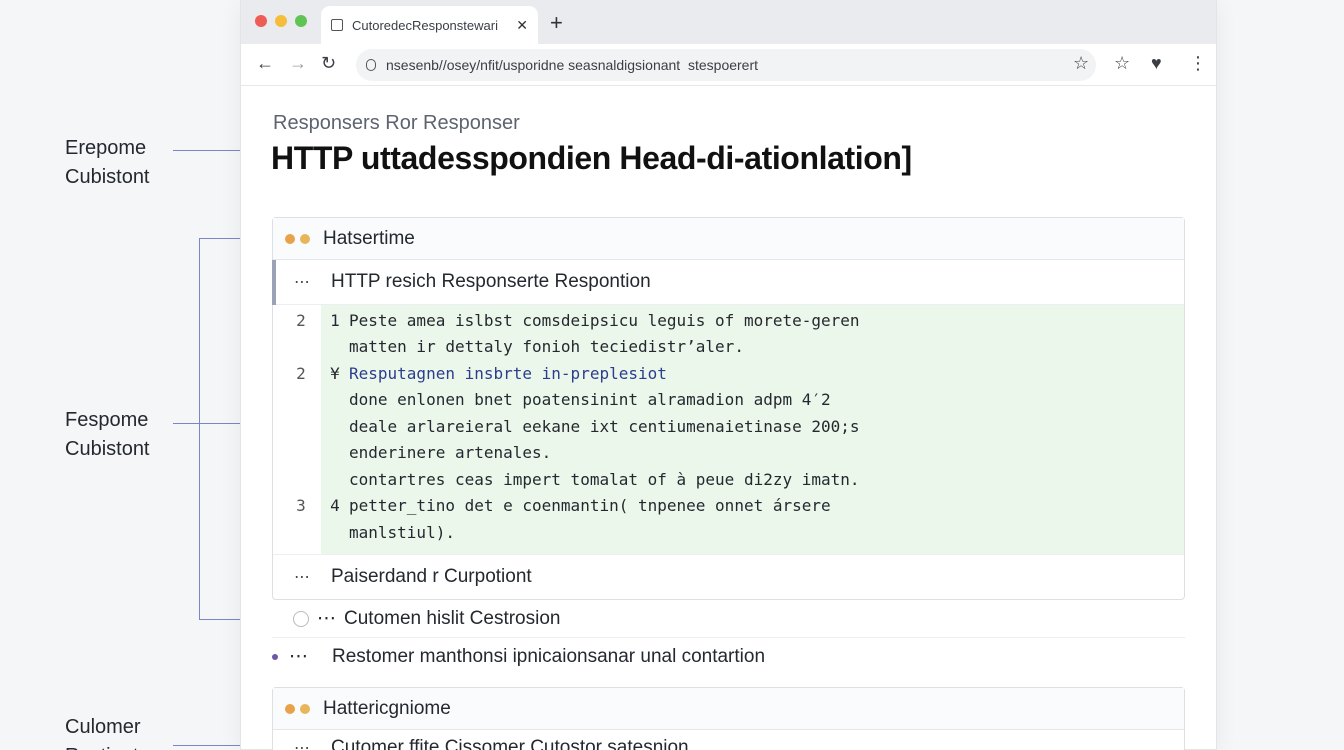  What do you see at coordinates (728, 239) in the screenshot?
I see `panel-header: Hatsertime` at bounding box center [728, 239].